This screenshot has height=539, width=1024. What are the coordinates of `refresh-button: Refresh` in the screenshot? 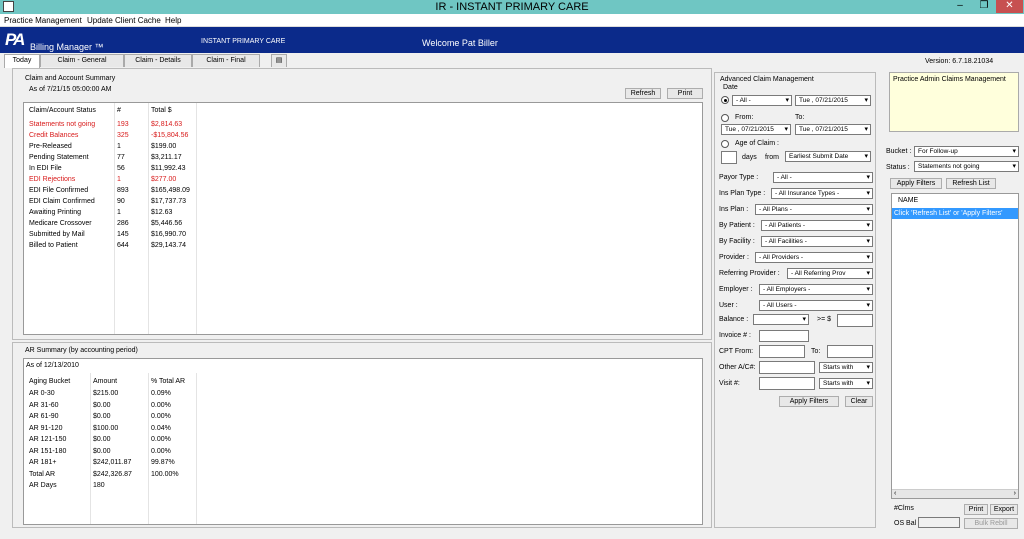 It's located at (643, 93).